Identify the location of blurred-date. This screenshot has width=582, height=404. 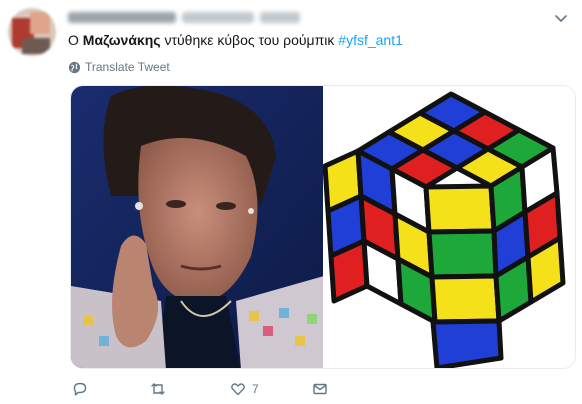
(280, 17).